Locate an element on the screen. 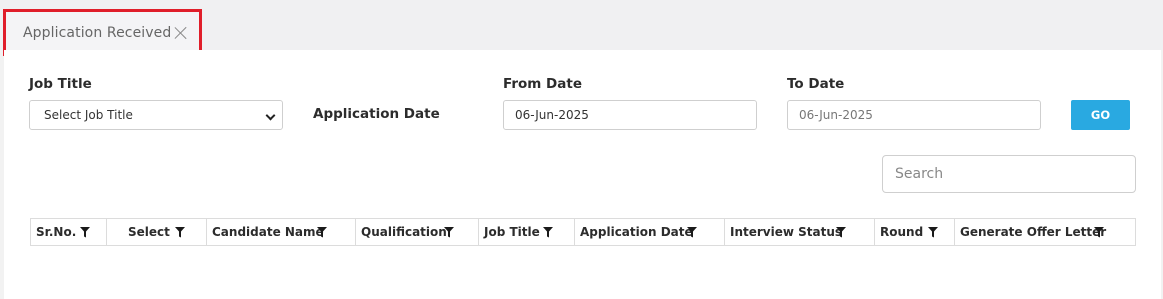 This screenshot has width=1163, height=299. column-label: Interview Status is located at coordinates (786, 232).